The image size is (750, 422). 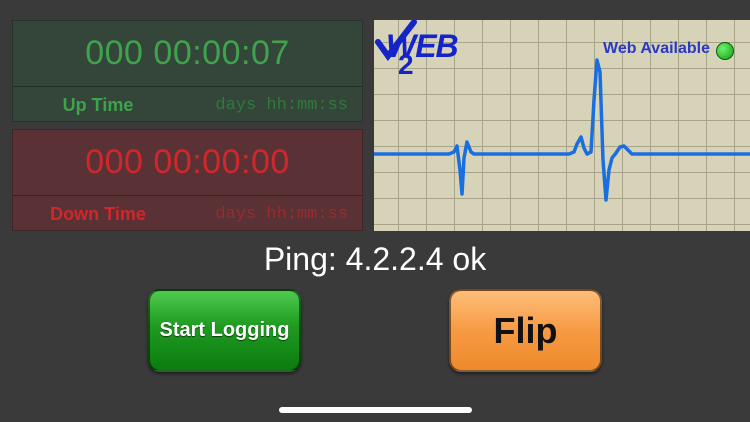 What do you see at coordinates (281, 105) in the screenshot?
I see `uptime-format: days hh:mm:ss` at bounding box center [281, 105].